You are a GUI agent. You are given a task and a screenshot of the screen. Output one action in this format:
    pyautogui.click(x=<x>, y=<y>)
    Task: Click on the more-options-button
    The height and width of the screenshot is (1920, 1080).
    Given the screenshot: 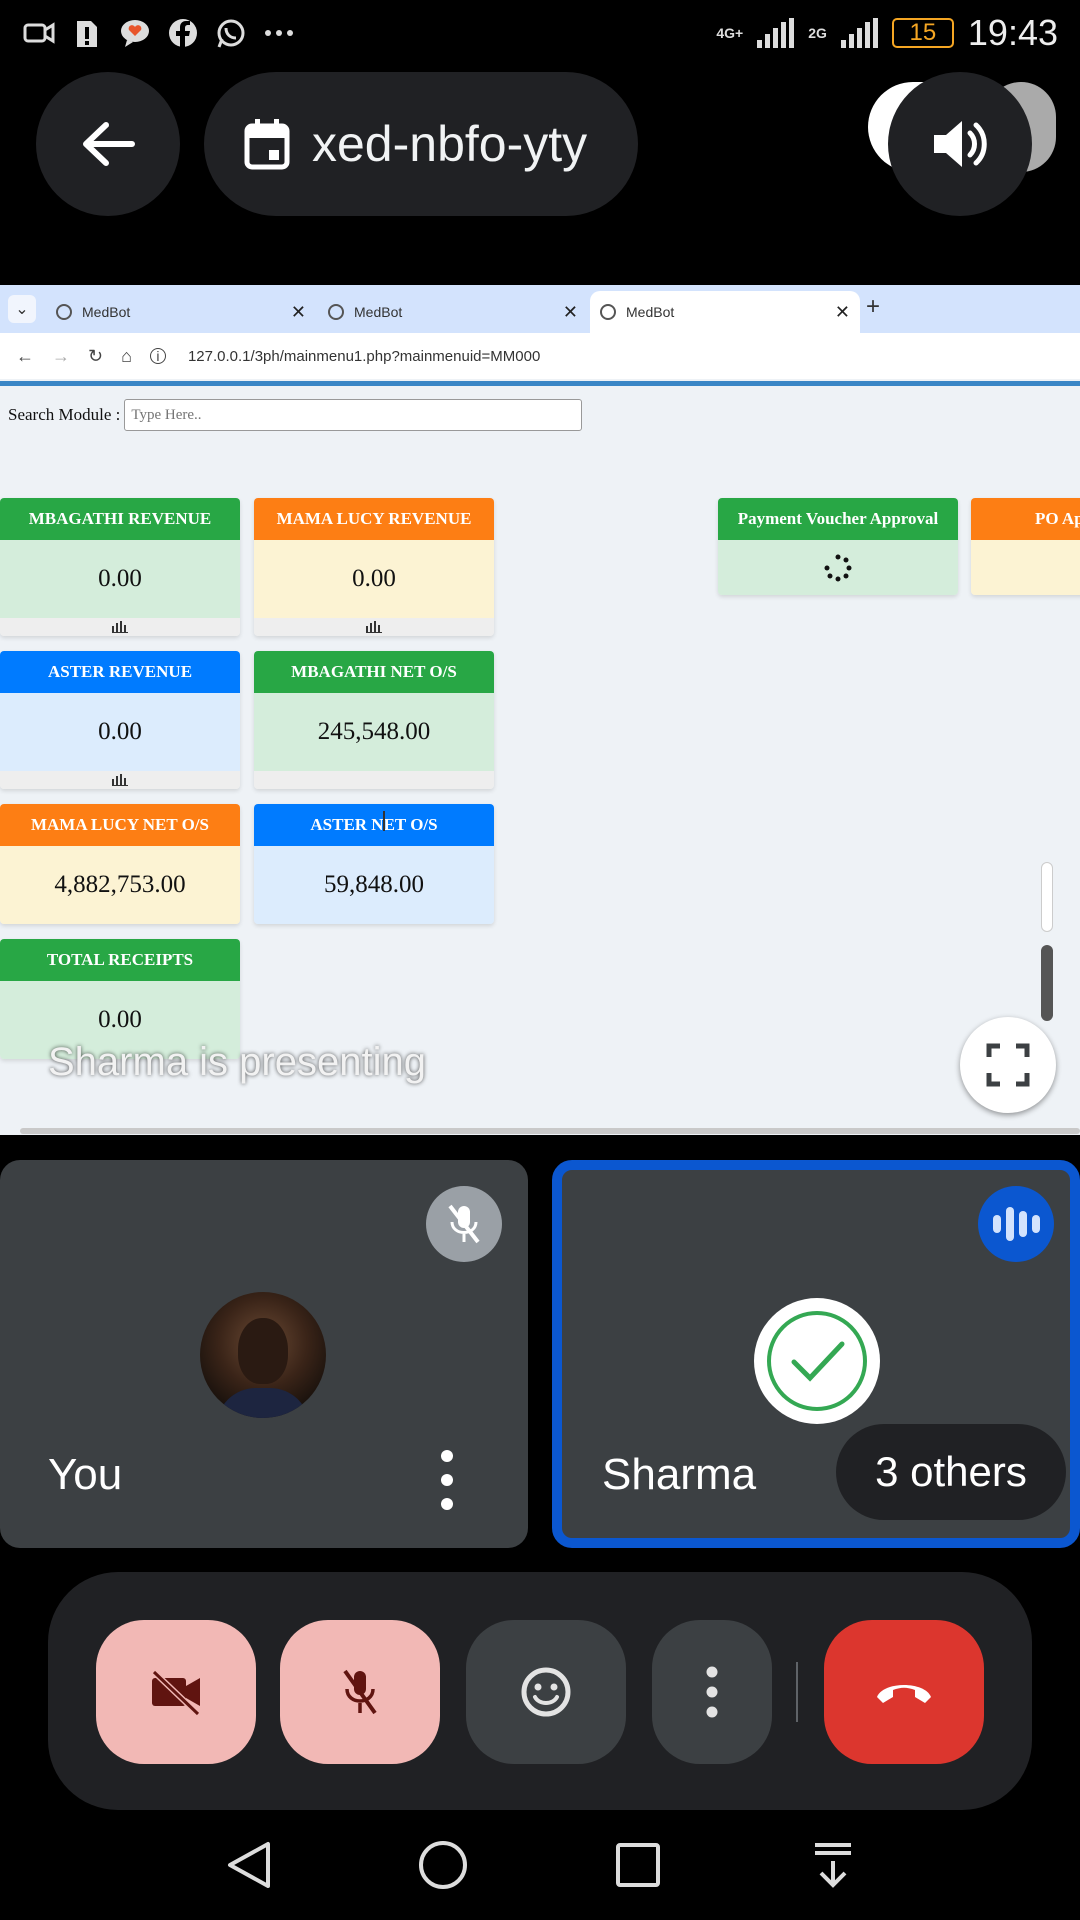 What is the action you would take?
    pyautogui.click(x=712, y=1692)
    